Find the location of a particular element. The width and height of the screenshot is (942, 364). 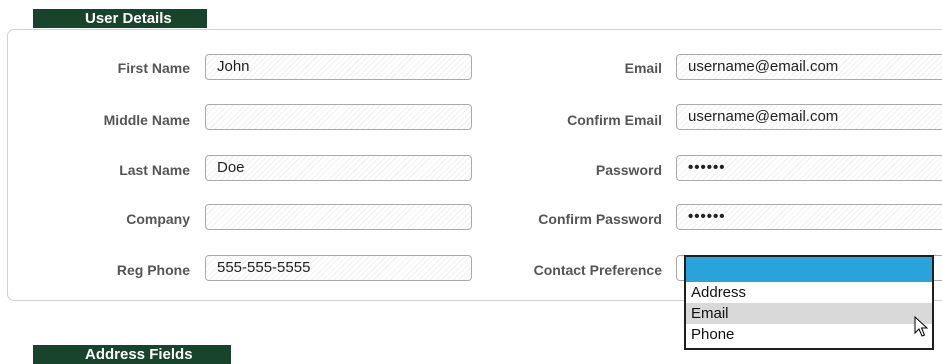

label-confirm-email: Confirm Email is located at coordinates (614, 120).